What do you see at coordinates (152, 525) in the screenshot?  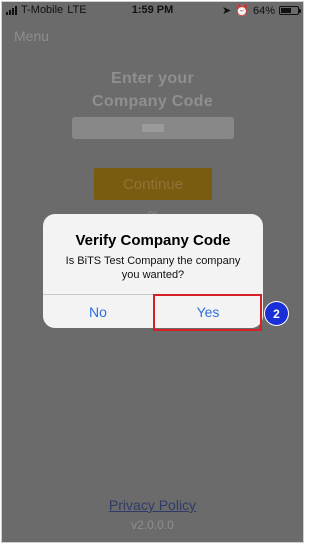 I see `version-label: v2.0.0.0` at bounding box center [152, 525].